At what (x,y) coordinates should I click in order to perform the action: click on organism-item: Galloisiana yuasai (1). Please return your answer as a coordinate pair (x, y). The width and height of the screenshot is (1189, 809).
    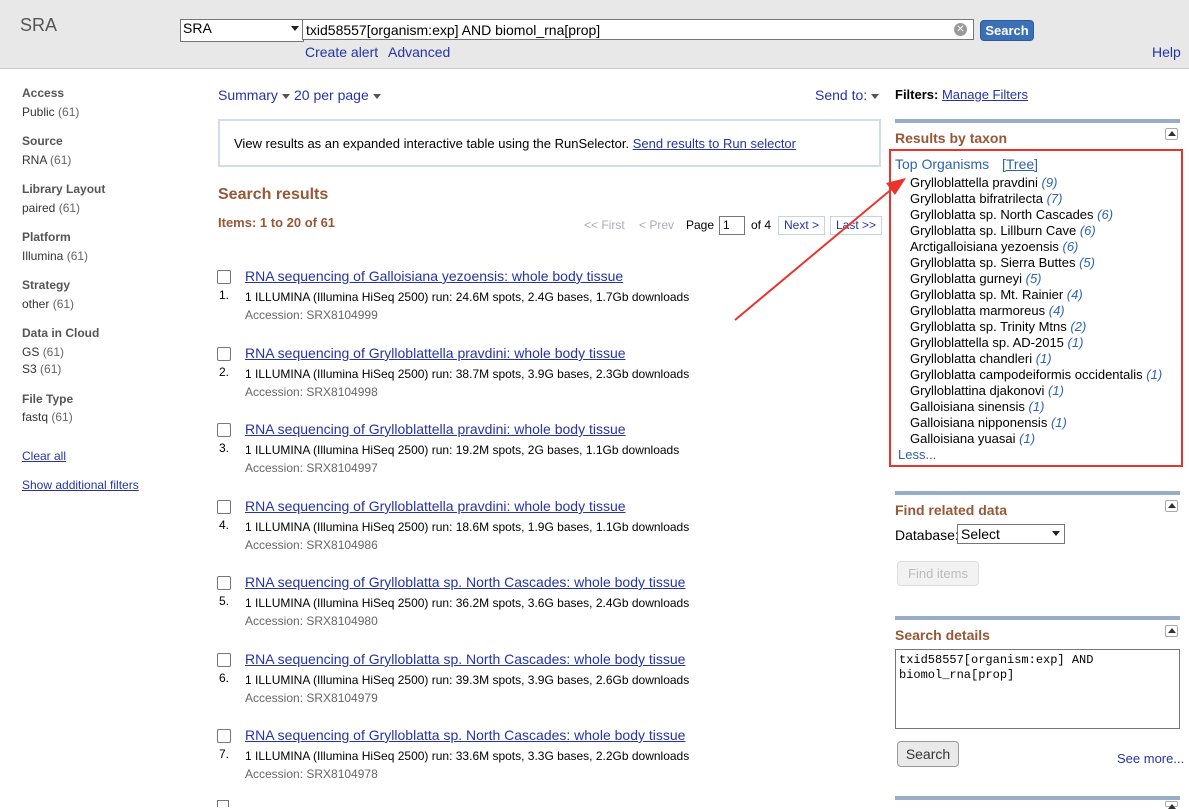
    Looking at the image, I should click on (972, 438).